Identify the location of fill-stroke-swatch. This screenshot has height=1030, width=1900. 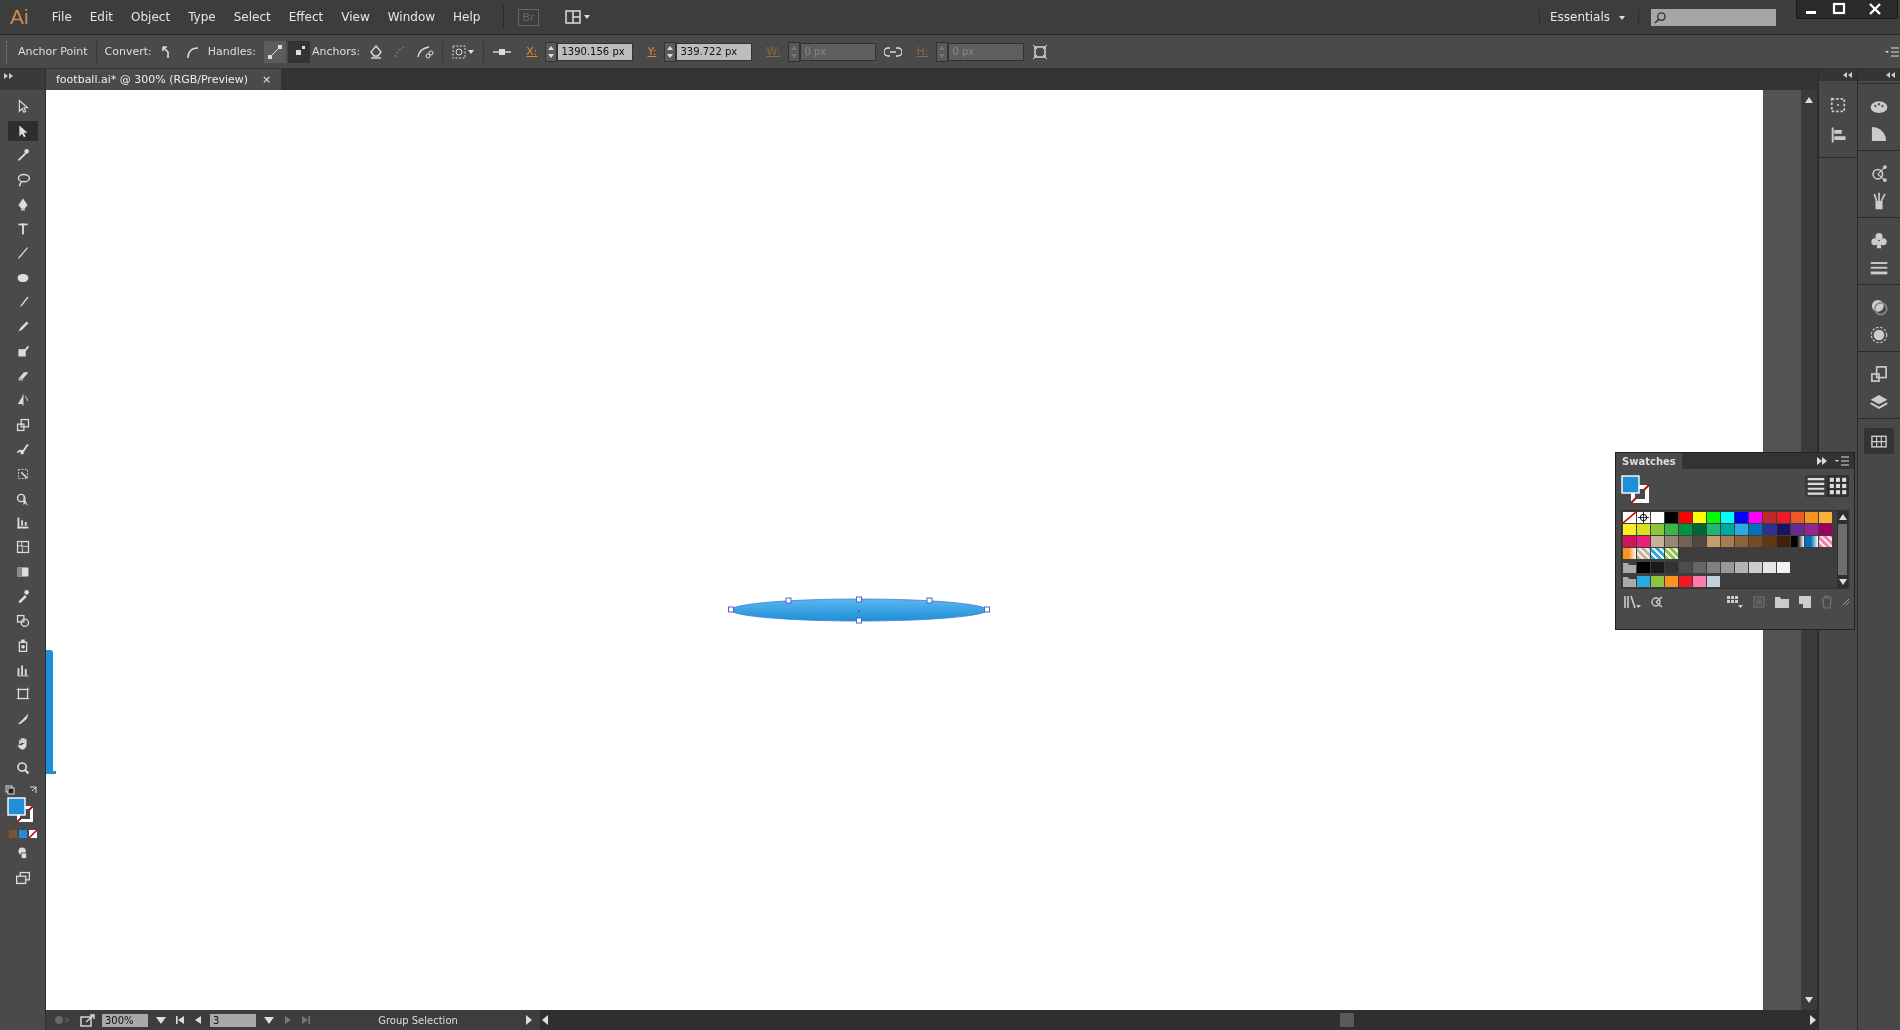
(1636, 490).